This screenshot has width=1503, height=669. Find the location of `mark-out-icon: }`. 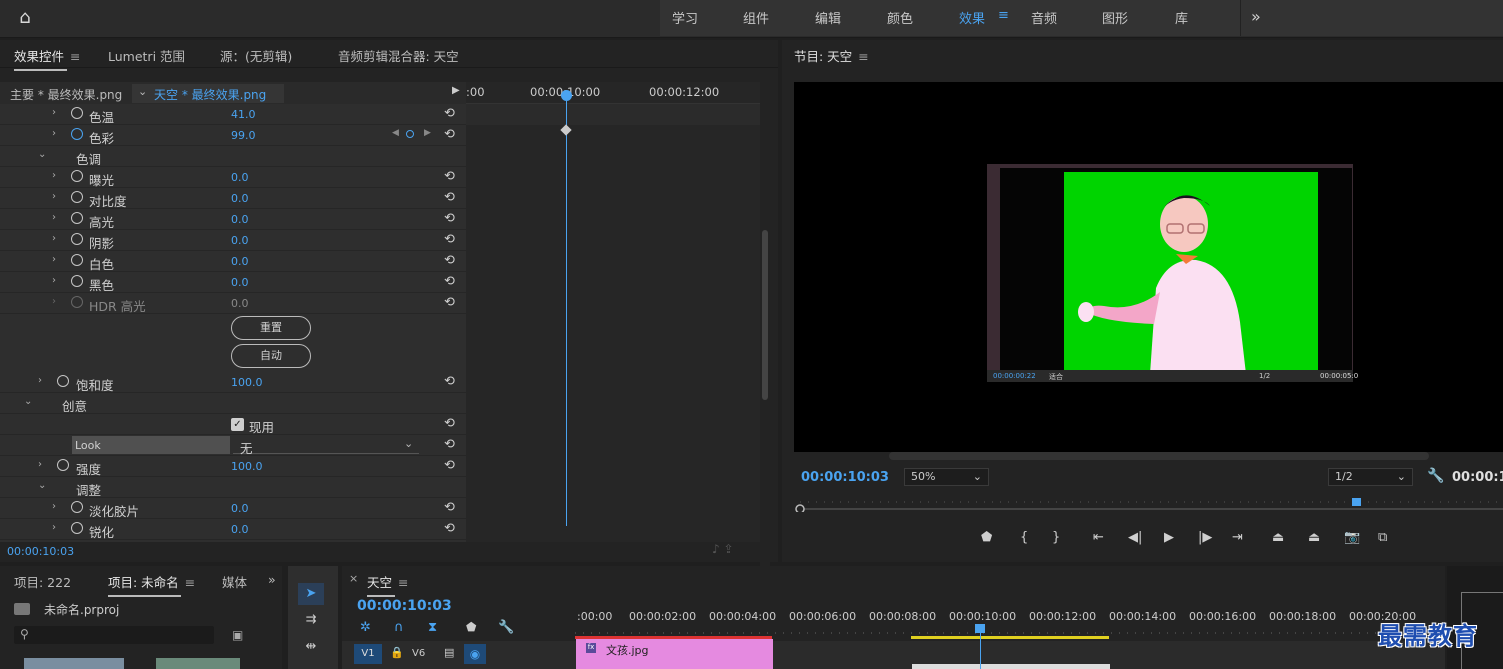

mark-out-icon: } is located at coordinates (1056, 537).